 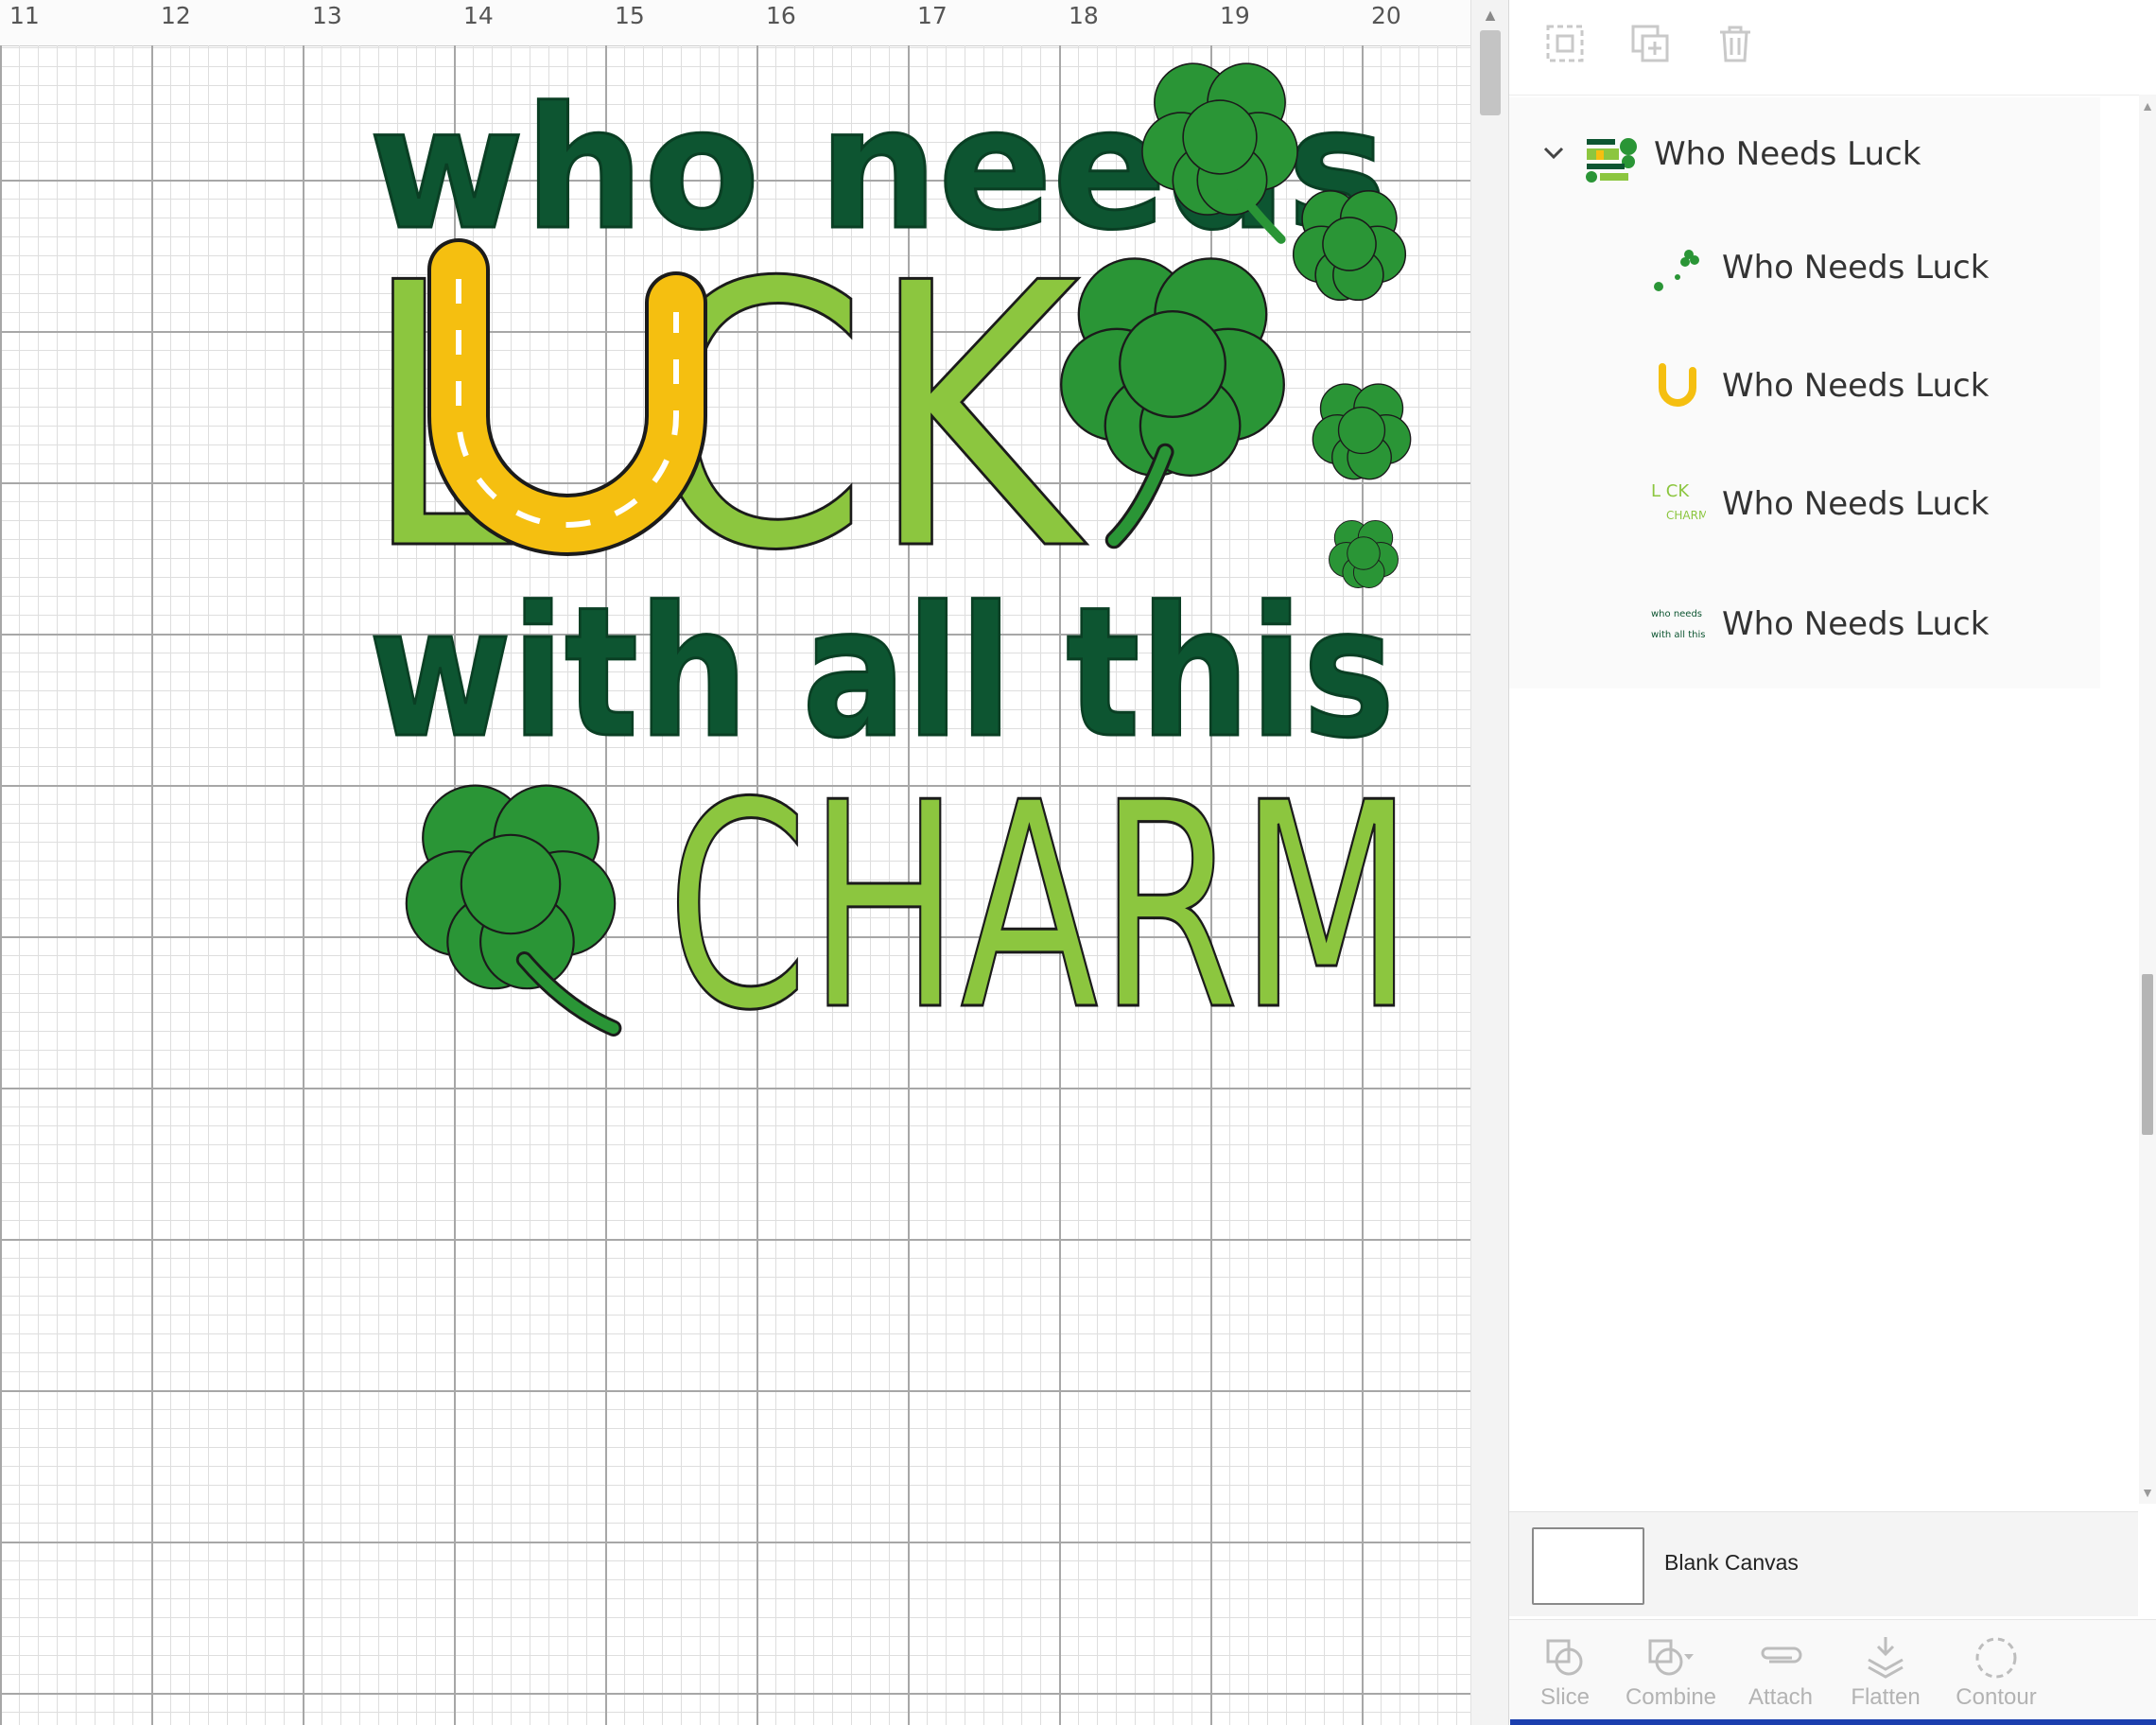 I want to click on slice-button: Slice, so click(x=1565, y=1671).